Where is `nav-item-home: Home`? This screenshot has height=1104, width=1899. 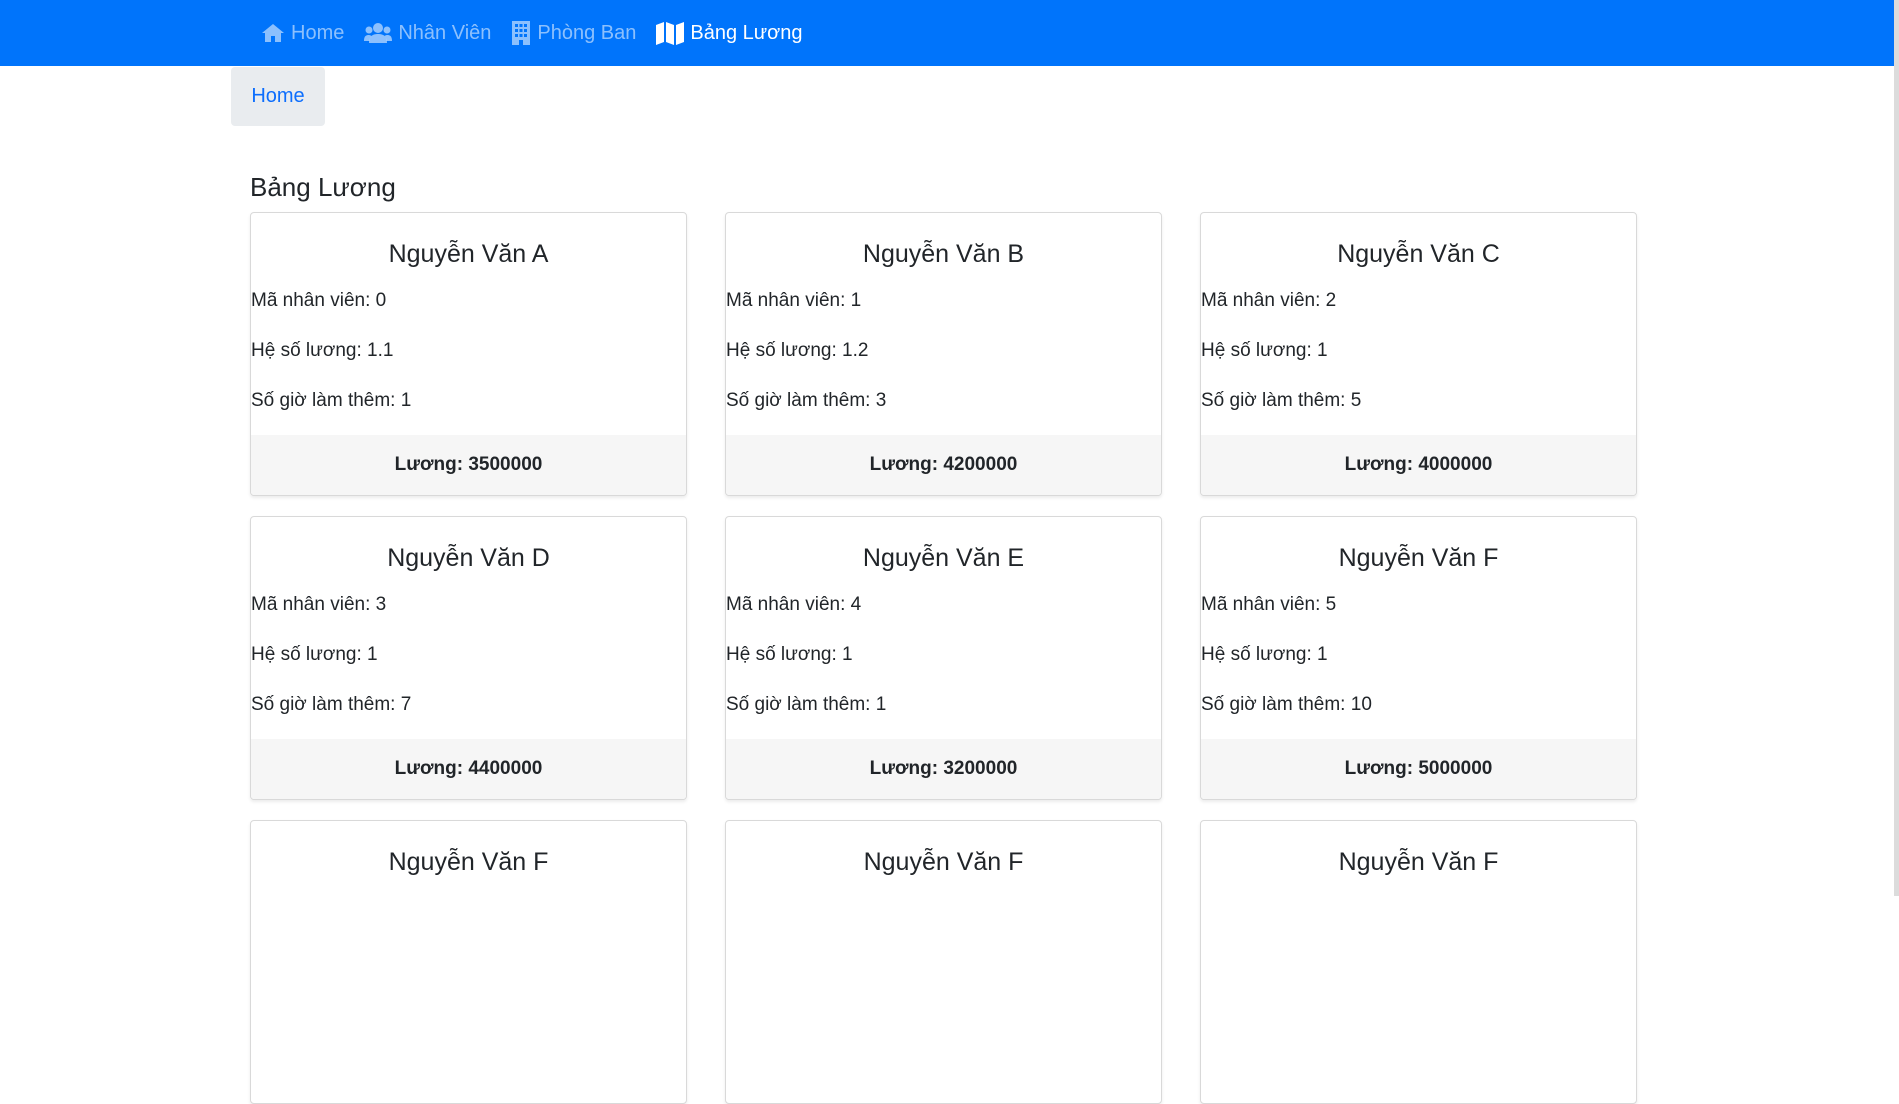 nav-item-home: Home is located at coordinates (302, 33).